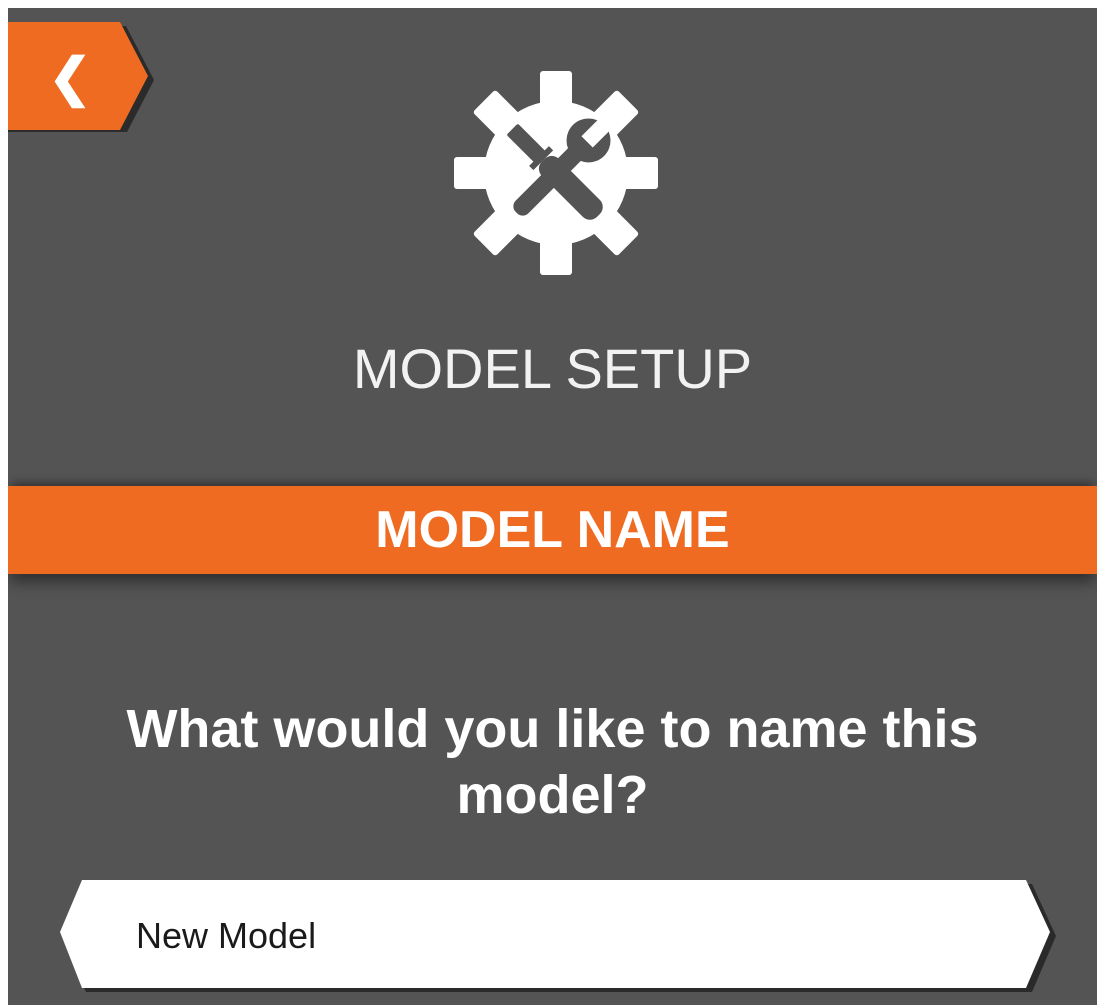  What do you see at coordinates (70, 79) in the screenshot?
I see `chevron-left-icon: ❮` at bounding box center [70, 79].